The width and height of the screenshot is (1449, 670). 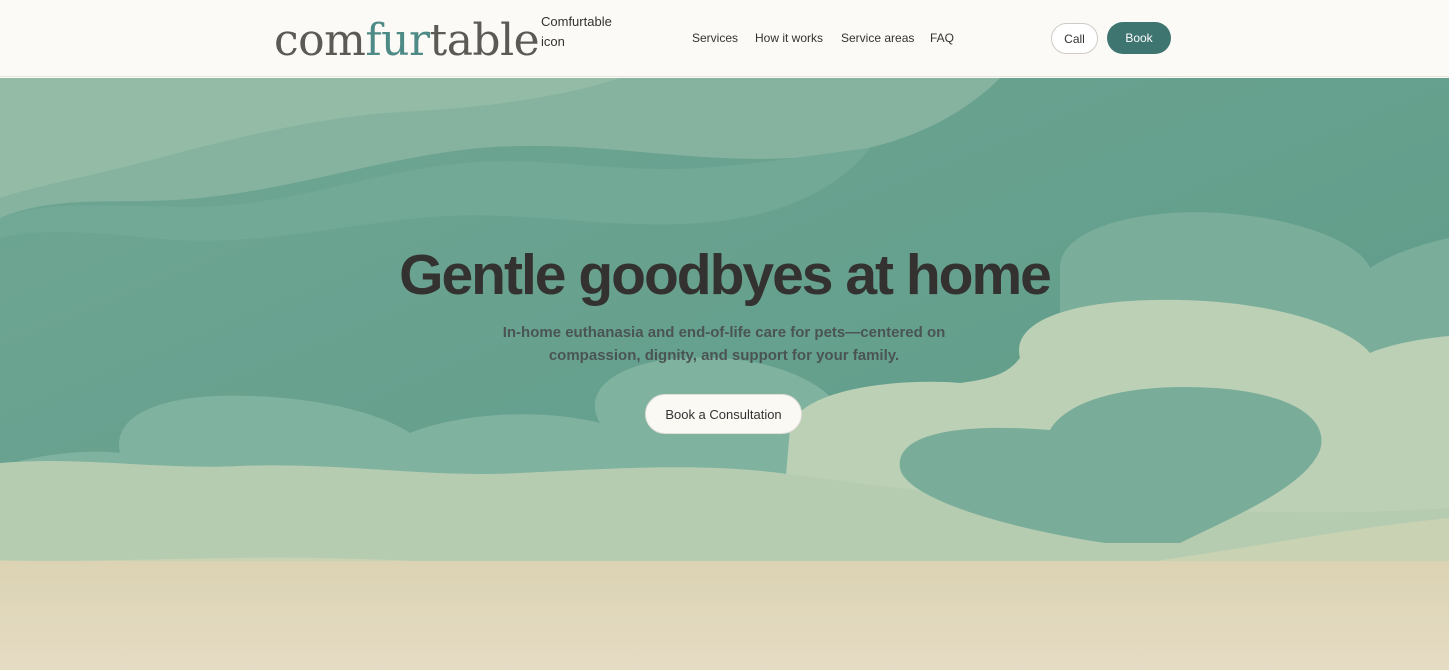 I want to click on nav-item-services: Services, so click(x=715, y=38).